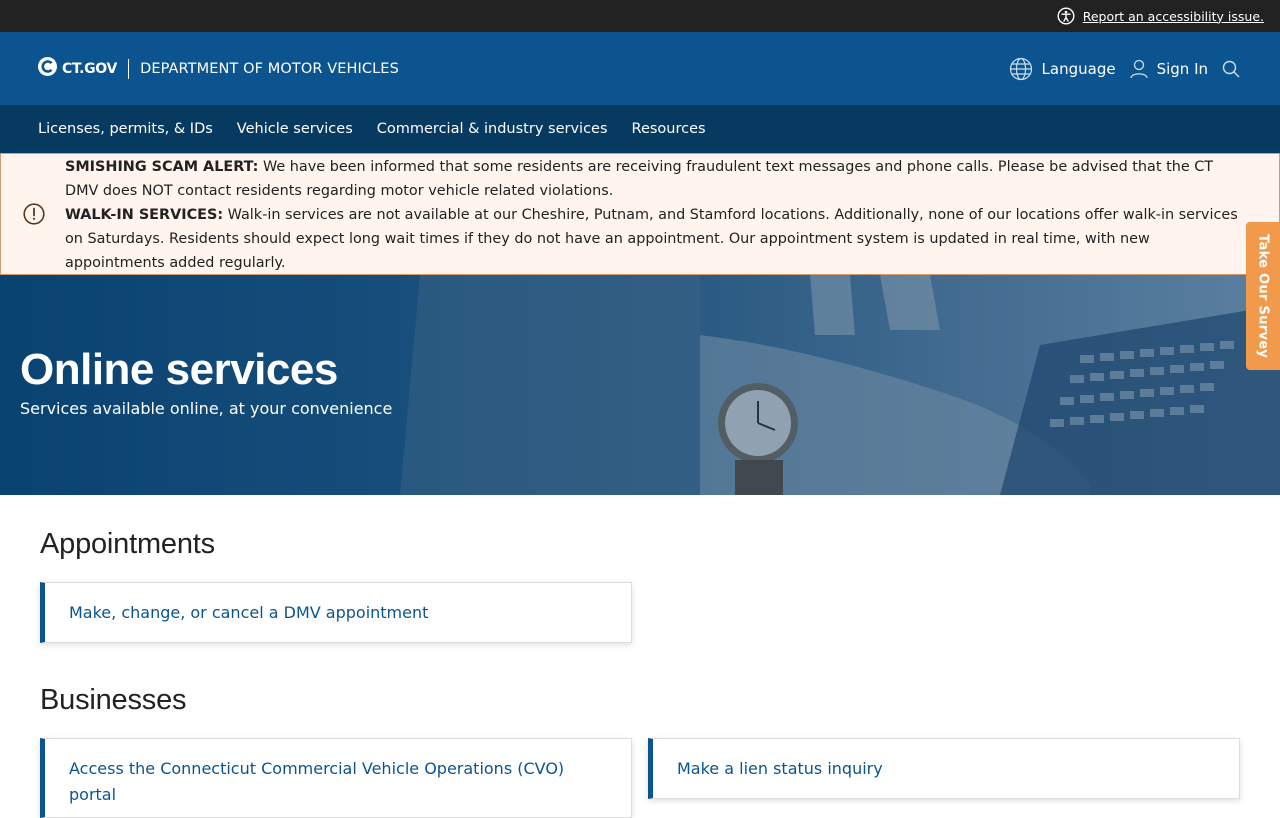 The image size is (1280, 818). I want to click on survey-tab: Take Our Survey, so click(1263, 296).